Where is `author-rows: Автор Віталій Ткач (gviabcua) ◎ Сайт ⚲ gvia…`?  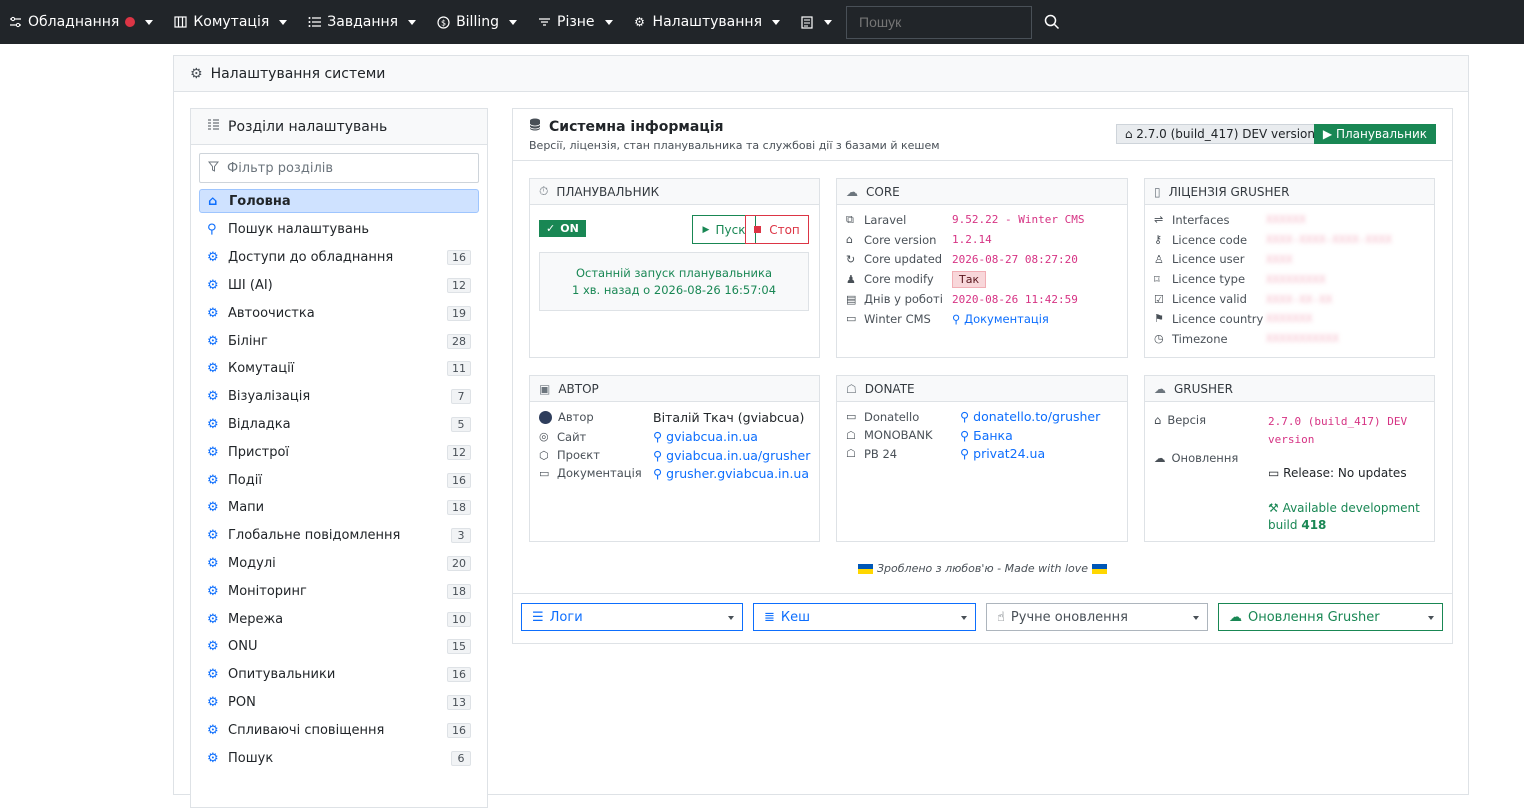
author-rows: Автор Віталій Ткач (gviabcua) ◎ Сайт ⚲ gvia… is located at coordinates (674, 442).